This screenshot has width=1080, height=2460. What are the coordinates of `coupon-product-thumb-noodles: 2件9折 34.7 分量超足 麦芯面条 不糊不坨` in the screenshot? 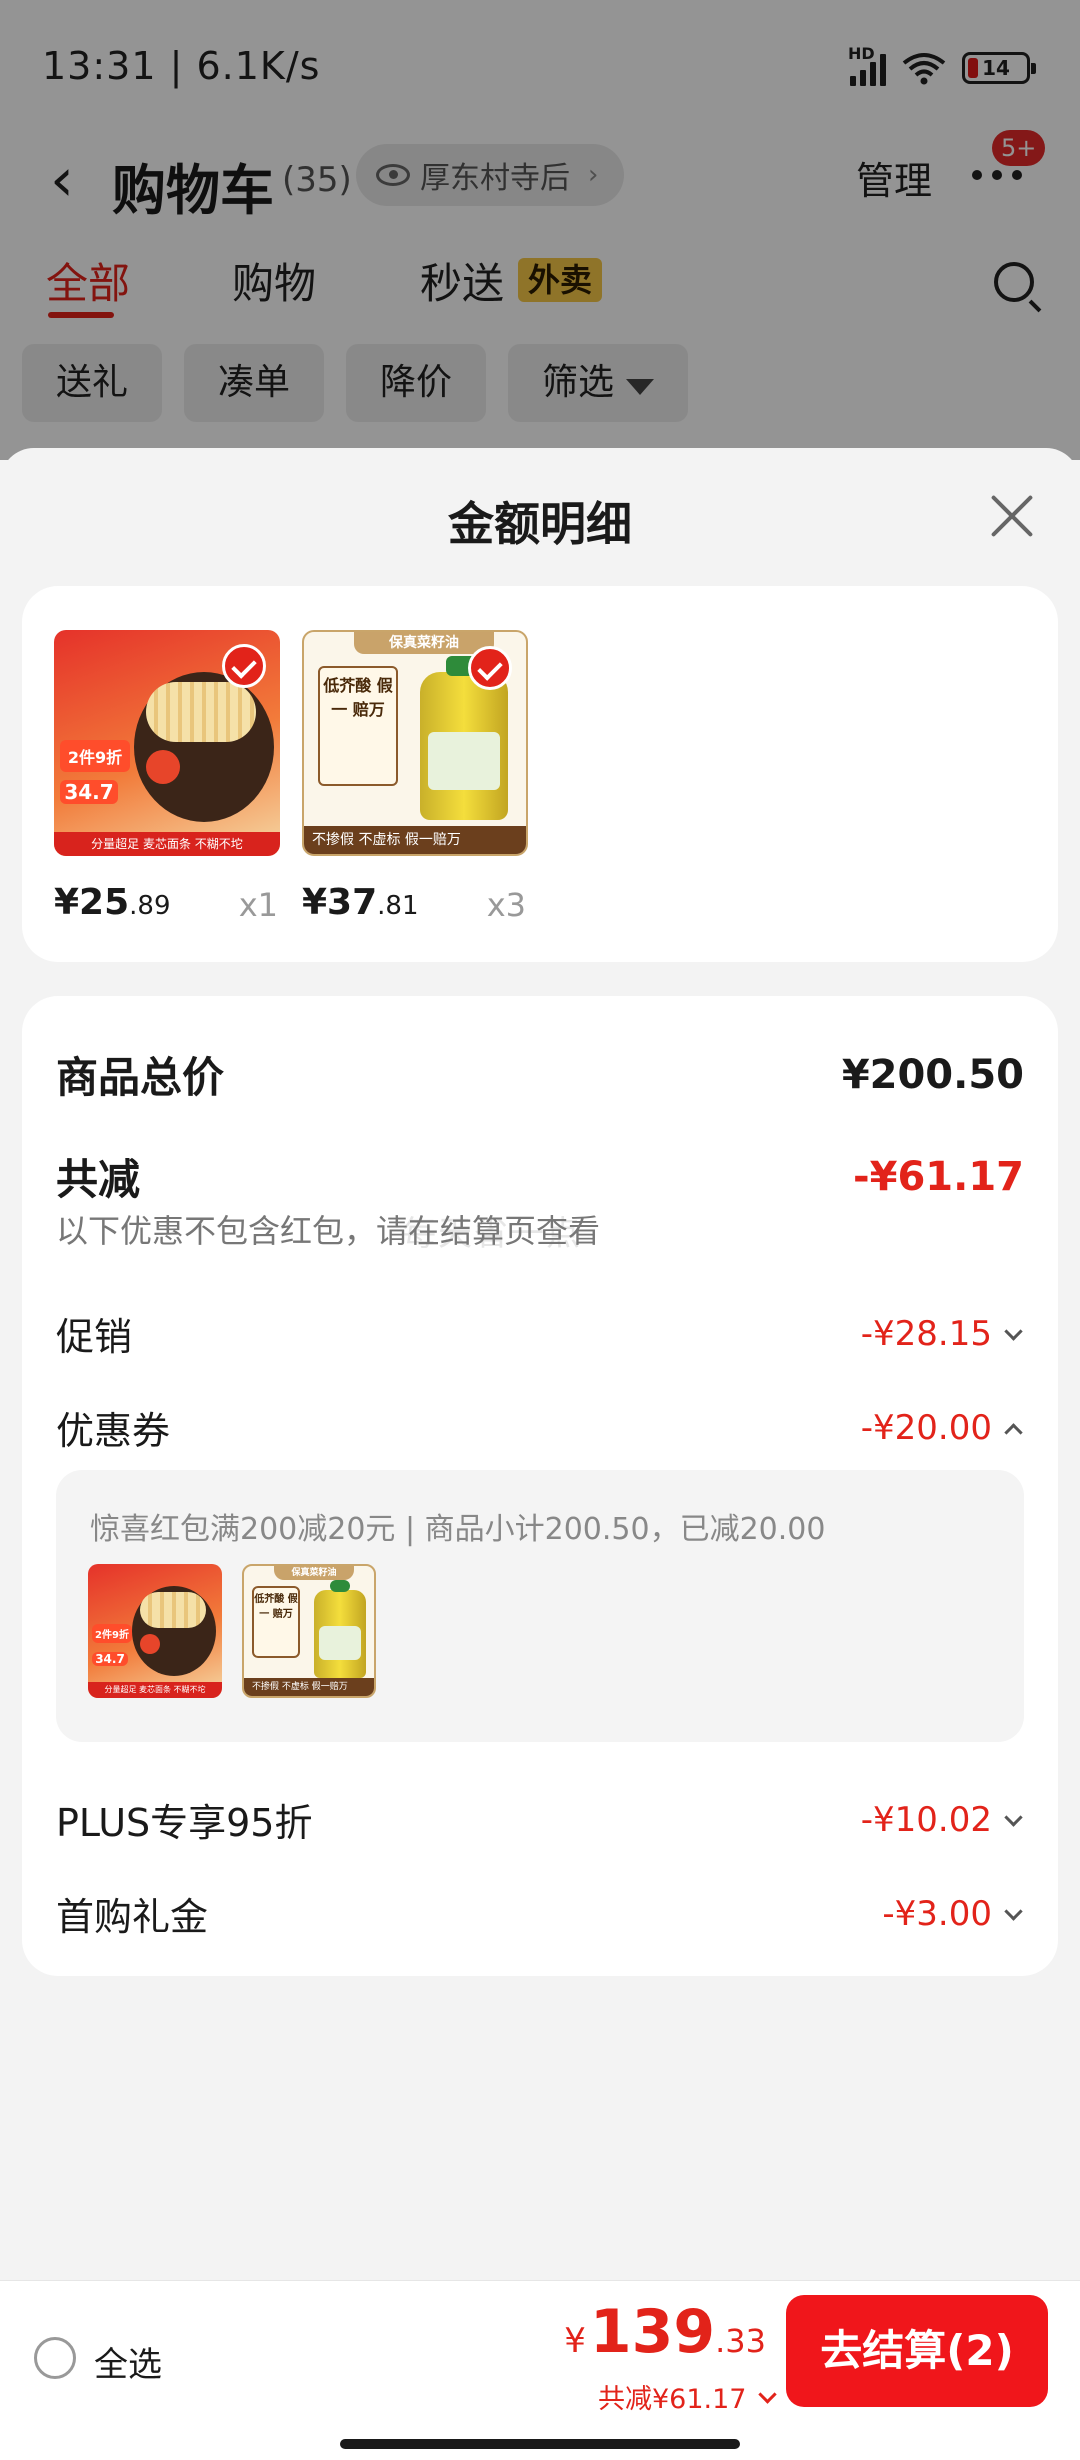 It's located at (155, 1631).